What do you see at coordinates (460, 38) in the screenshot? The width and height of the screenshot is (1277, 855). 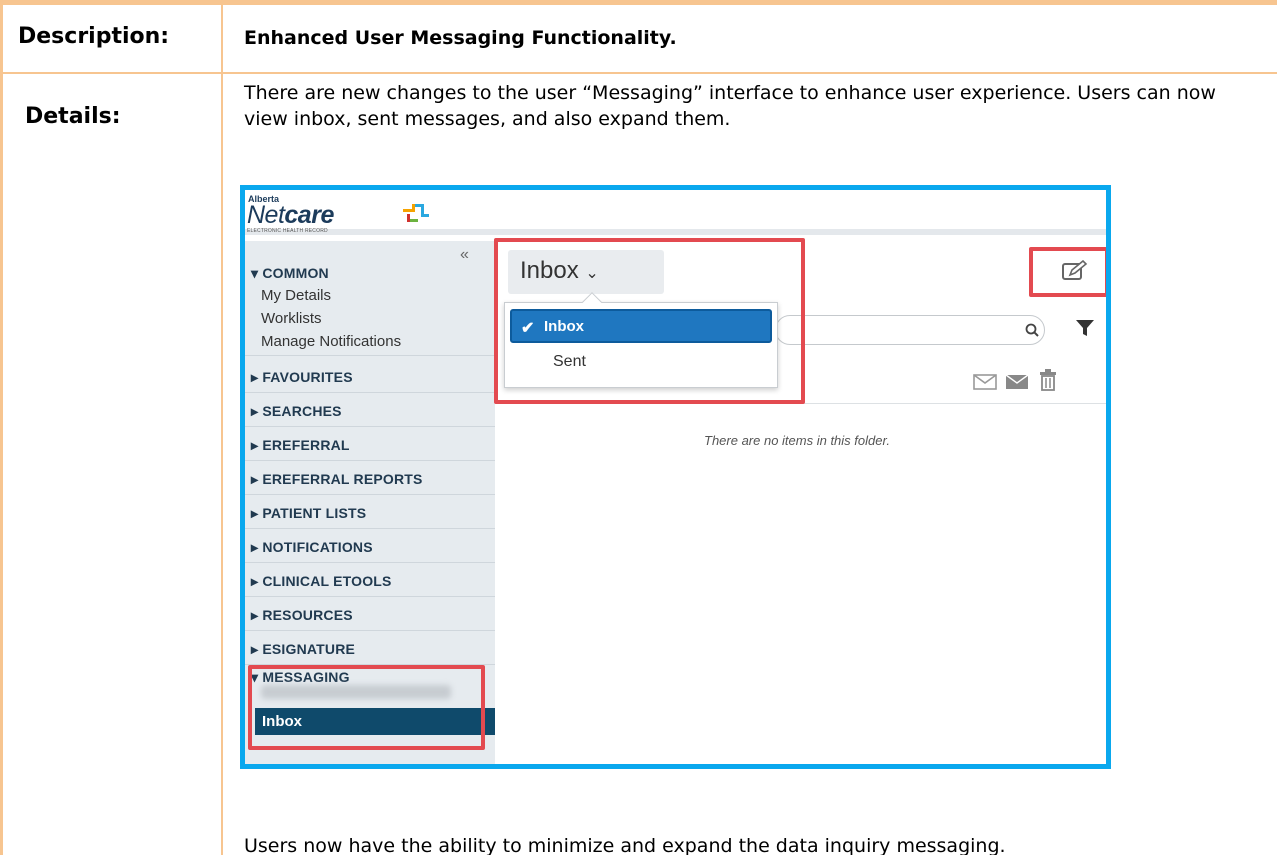 I see `description-text: Enhanced User Messaging Functionality.` at bounding box center [460, 38].